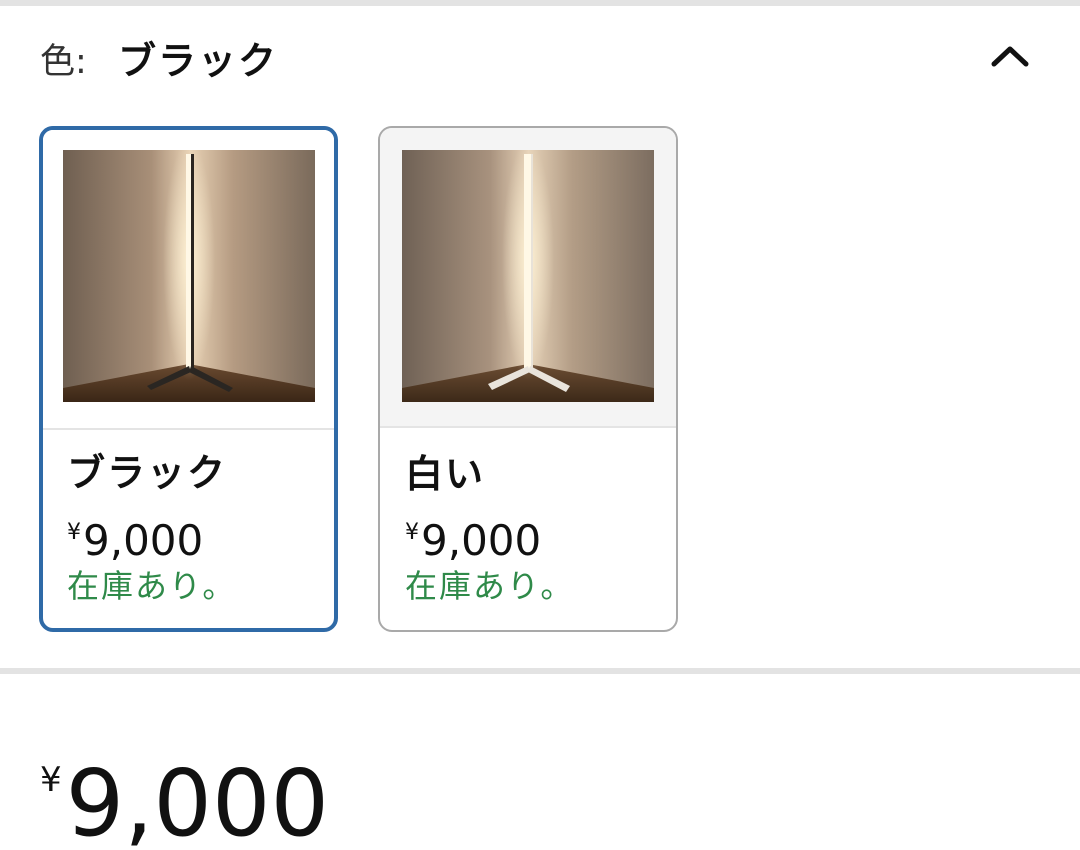 This screenshot has width=1080, height=850. I want to click on swatch-color-name: ブラック, so click(147, 473).